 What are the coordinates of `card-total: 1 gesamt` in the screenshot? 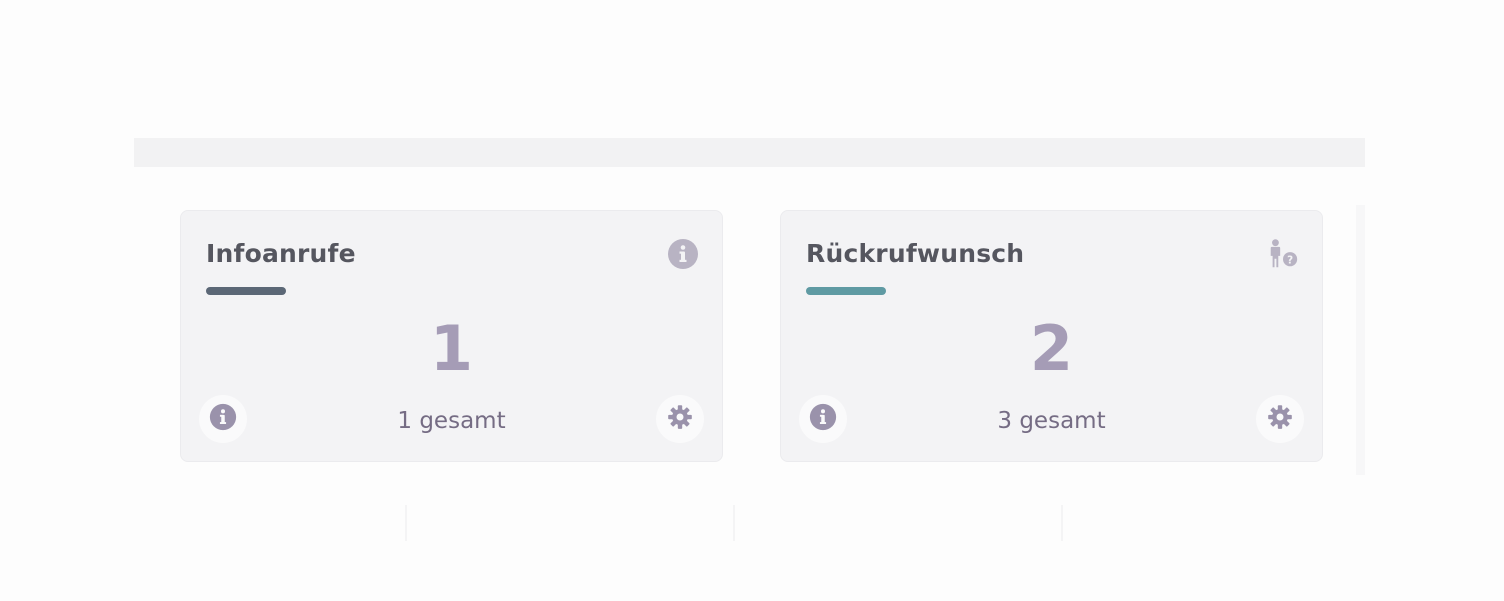 It's located at (451, 421).